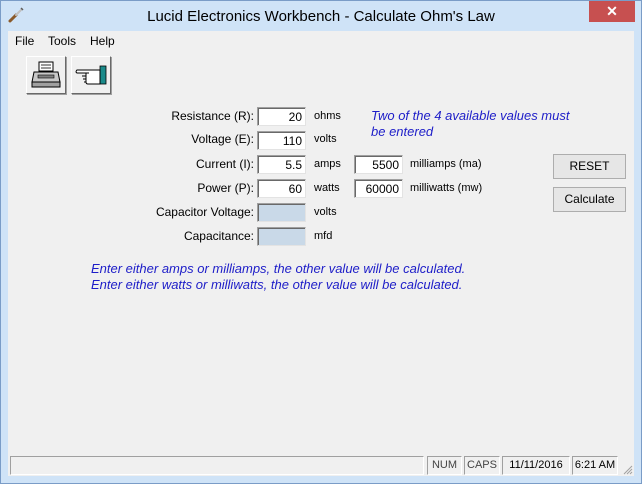 This screenshot has height=484, width=642. What do you see at coordinates (218, 236) in the screenshot?
I see `capacitance-label: Capacitance:` at bounding box center [218, 236].